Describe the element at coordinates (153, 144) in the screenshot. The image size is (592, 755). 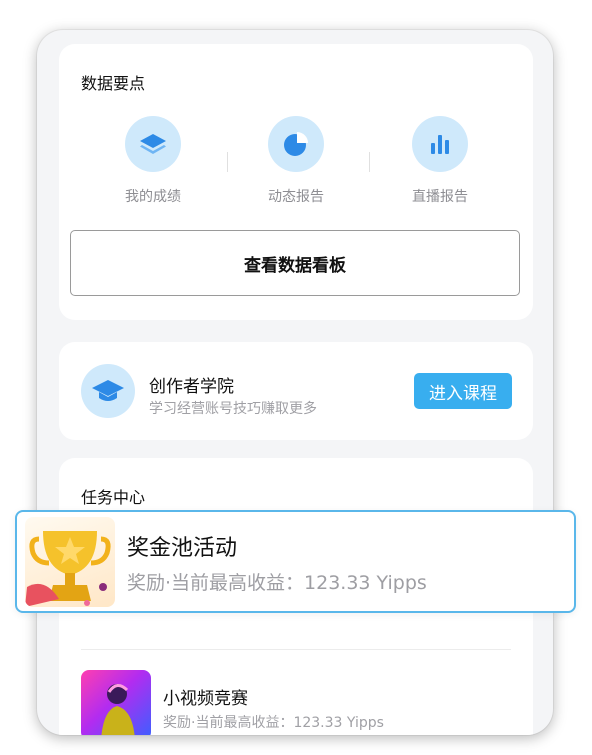
I see `layers-icon` at that location.